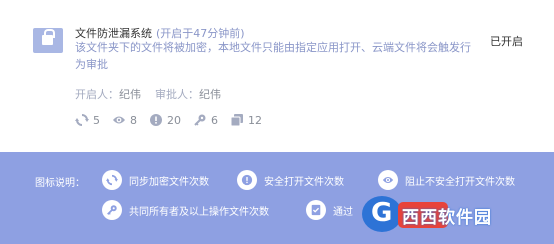 Image resolution: width=554 pixels, height=244 pixels. Describe the element at coordinates (48, 40) in the screenshot. I see `lock-folder-icon` at that location.